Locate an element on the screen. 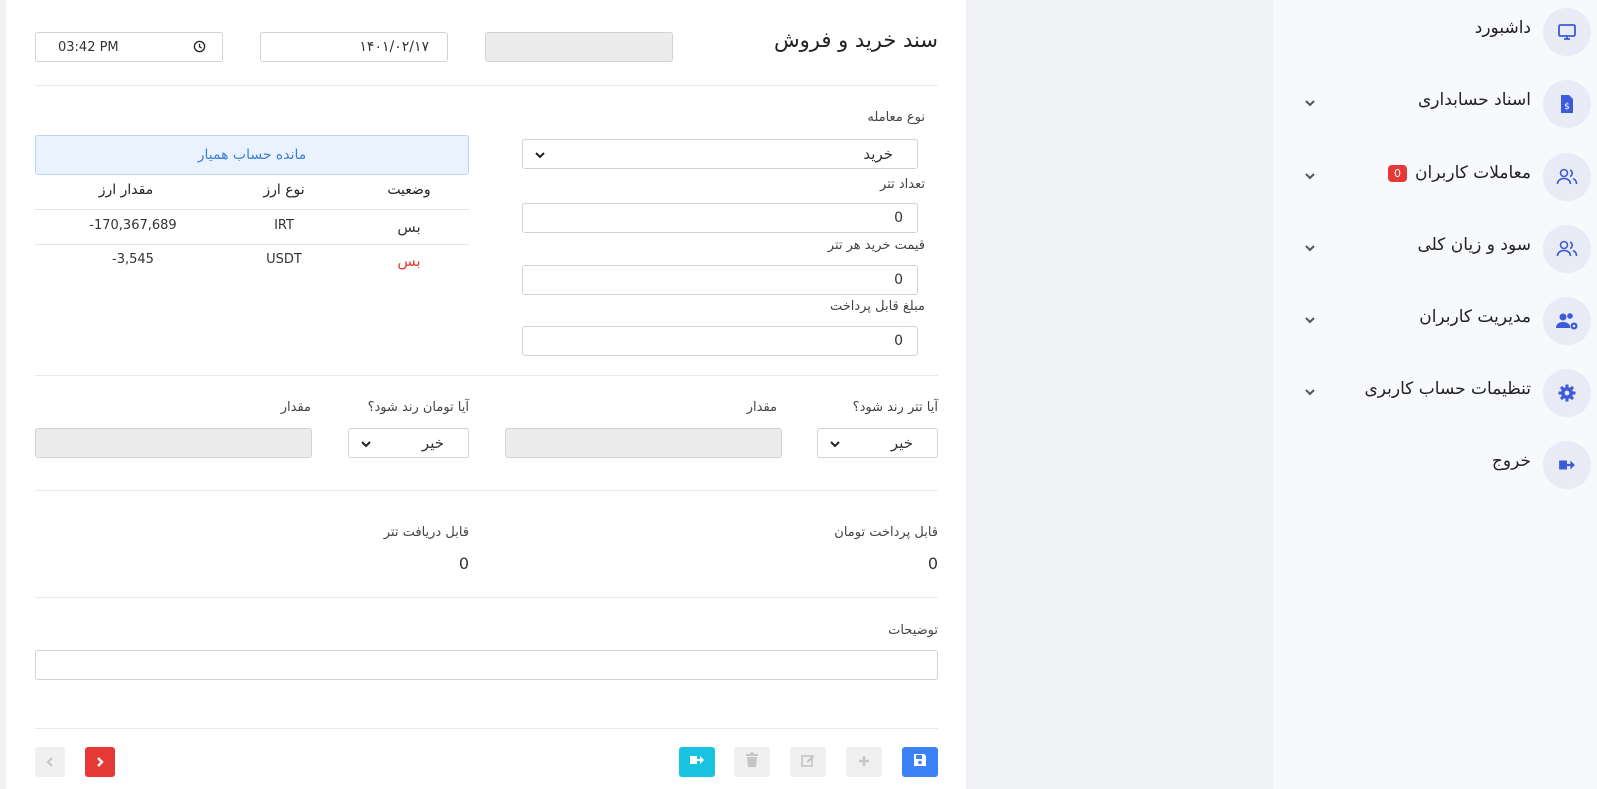  unit-price-label: قیمت خرید هر تتر is located at coordinates (876, 245).